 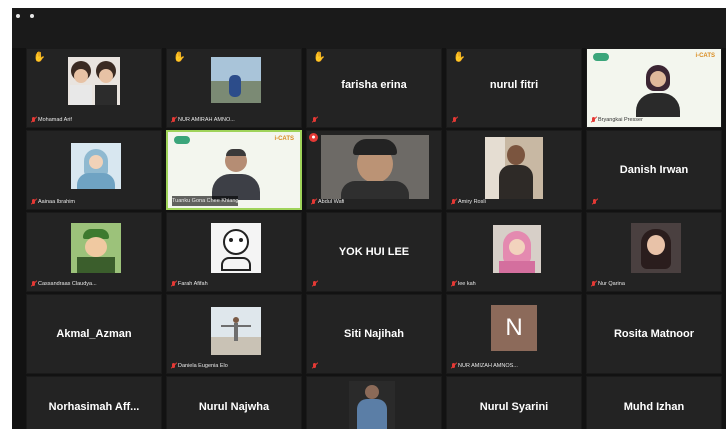 I want to click on initial-avatar: N, so click(x=514, y=328).